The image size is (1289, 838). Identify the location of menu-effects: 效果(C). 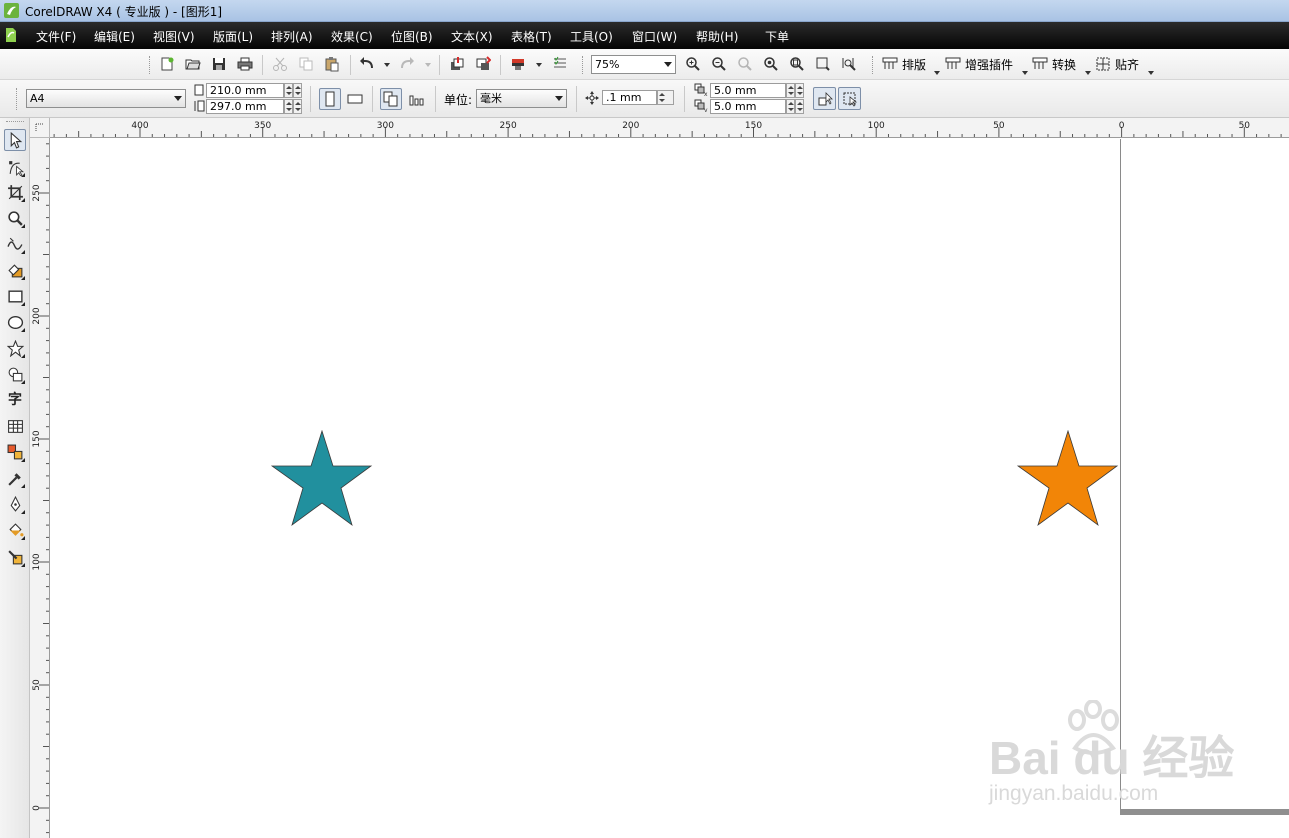
(352, 36).